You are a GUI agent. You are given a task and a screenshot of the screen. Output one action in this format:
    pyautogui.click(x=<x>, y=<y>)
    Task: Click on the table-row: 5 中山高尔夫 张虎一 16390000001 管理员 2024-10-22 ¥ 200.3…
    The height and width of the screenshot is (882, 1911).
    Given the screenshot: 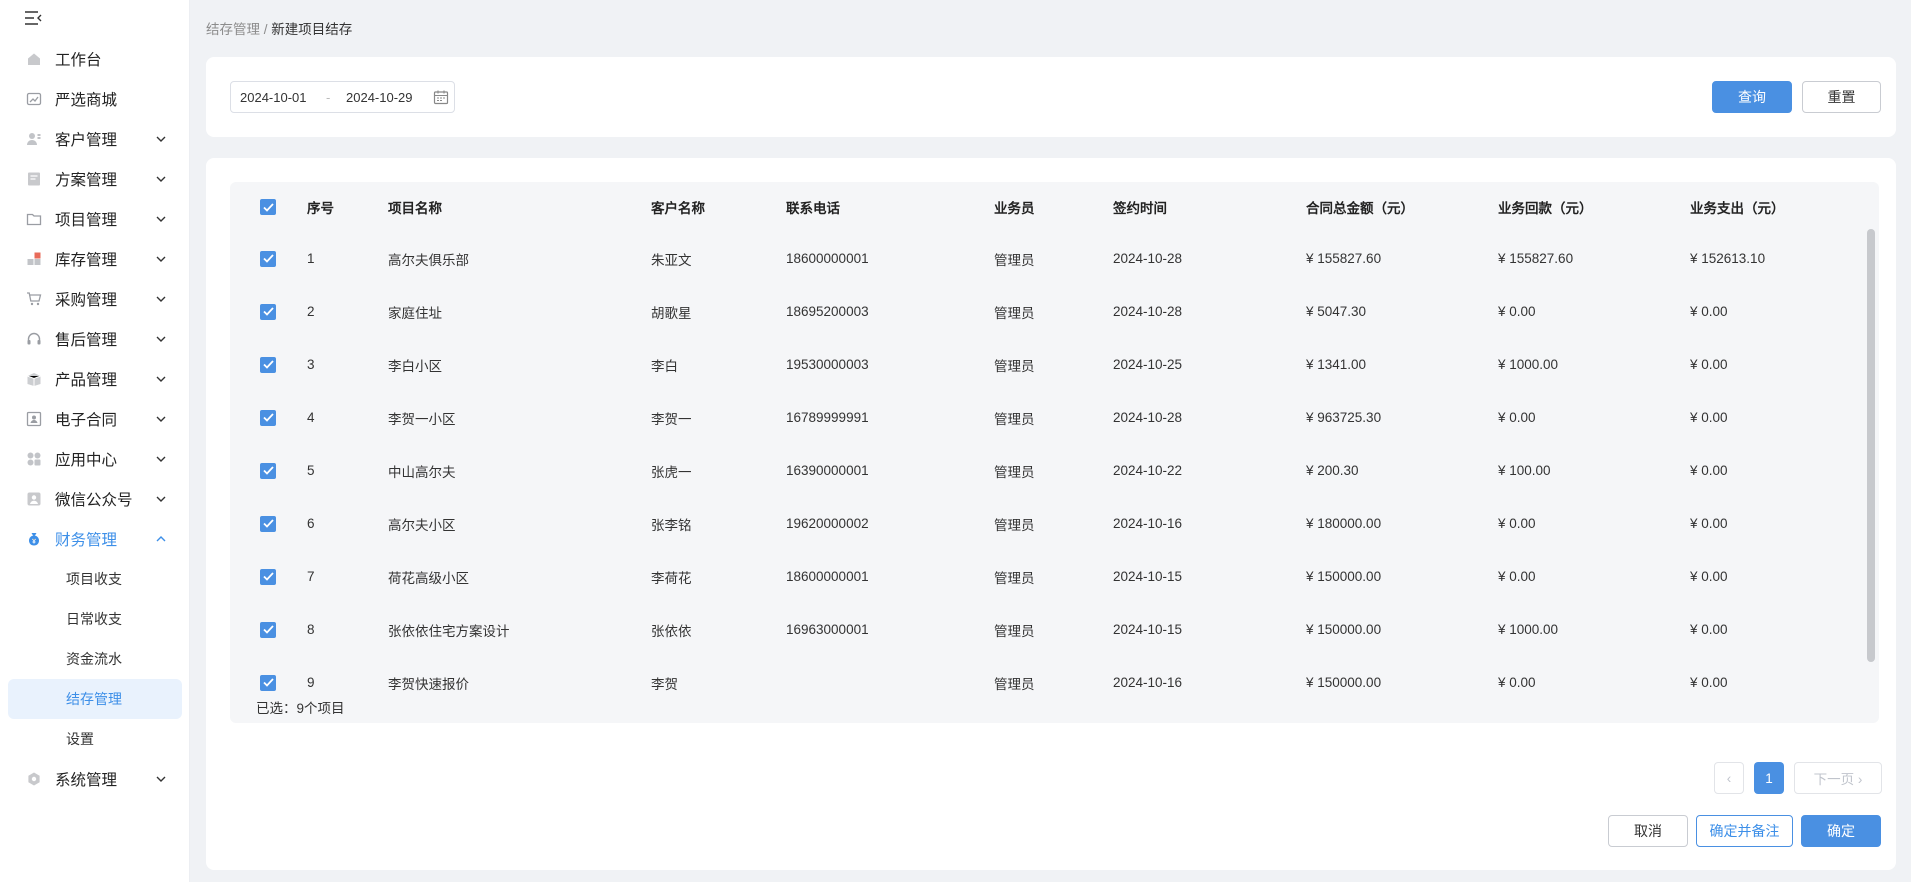 What is the action you would take?
    pyautogui.click(x=1054, y=470)
    